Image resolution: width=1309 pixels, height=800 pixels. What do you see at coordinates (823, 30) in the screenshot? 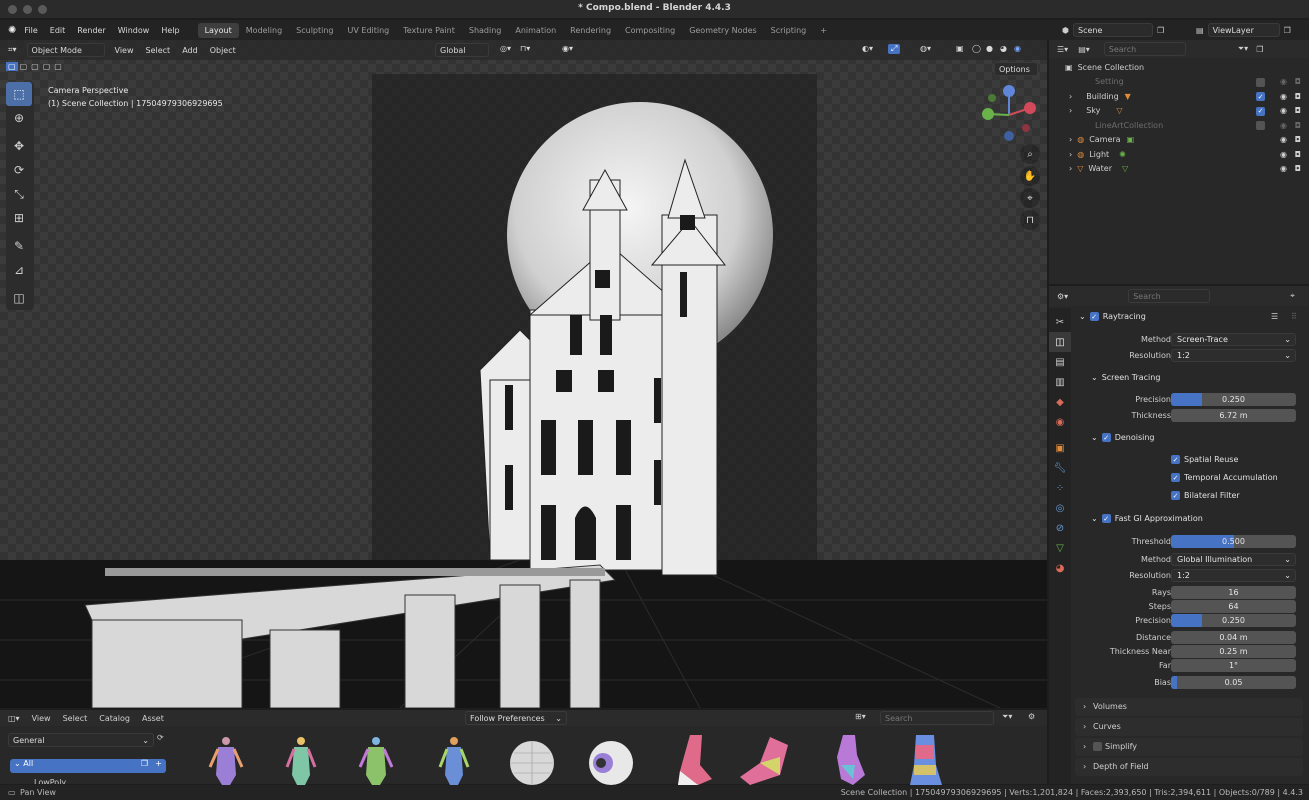
I see `add-workspace-icon: +` at bounding box center [823, 30].